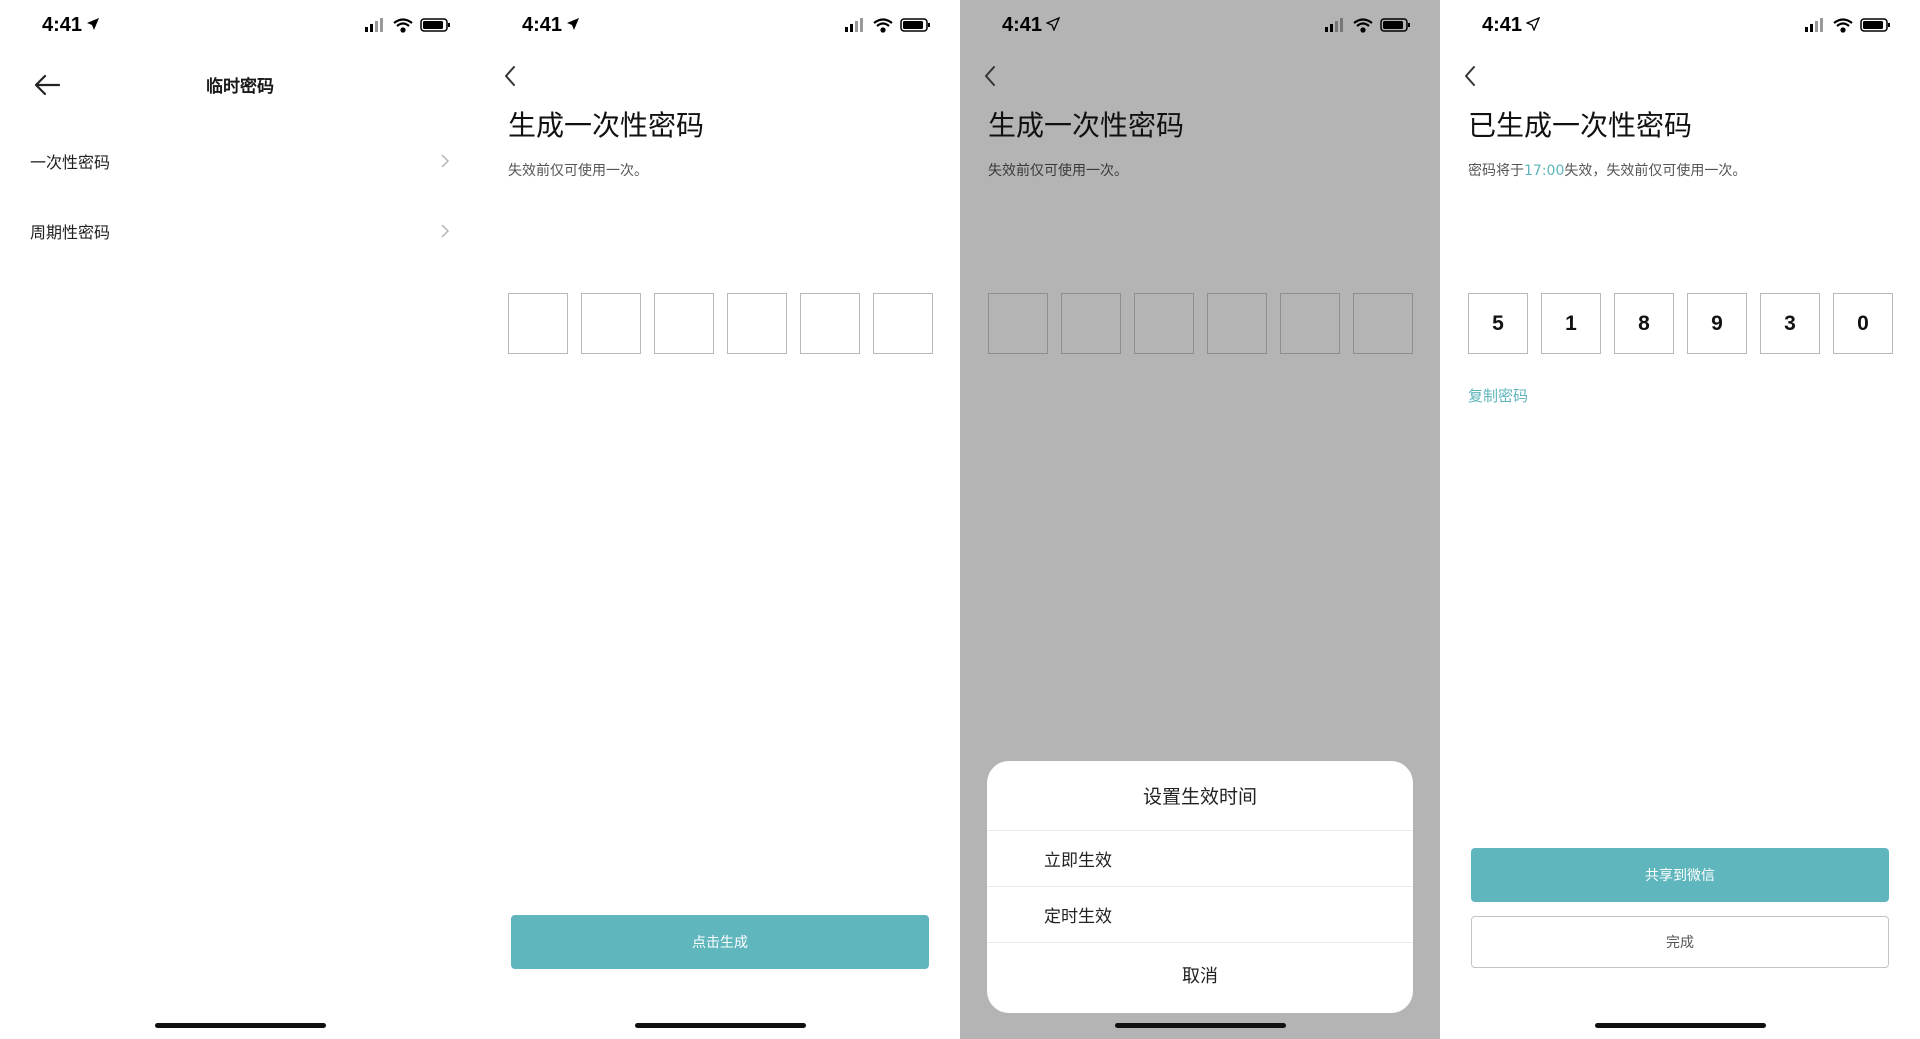 This screenshot has height=1039, width=1920. What do you see at coordinates (1863, 323) in the screenshot?
I see `code-digit-box: 0` at bounding box center [1863, 323].